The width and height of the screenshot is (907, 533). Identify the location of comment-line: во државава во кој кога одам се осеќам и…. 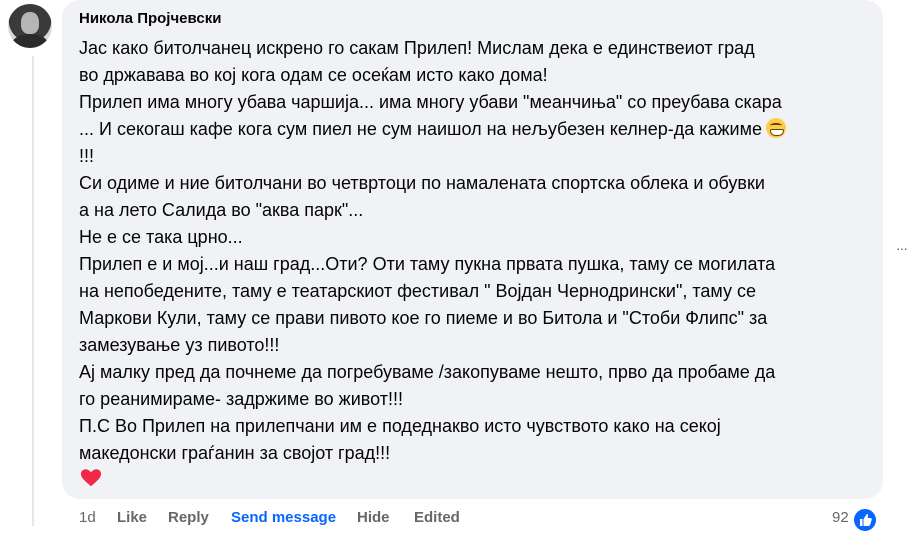
(313, 75).